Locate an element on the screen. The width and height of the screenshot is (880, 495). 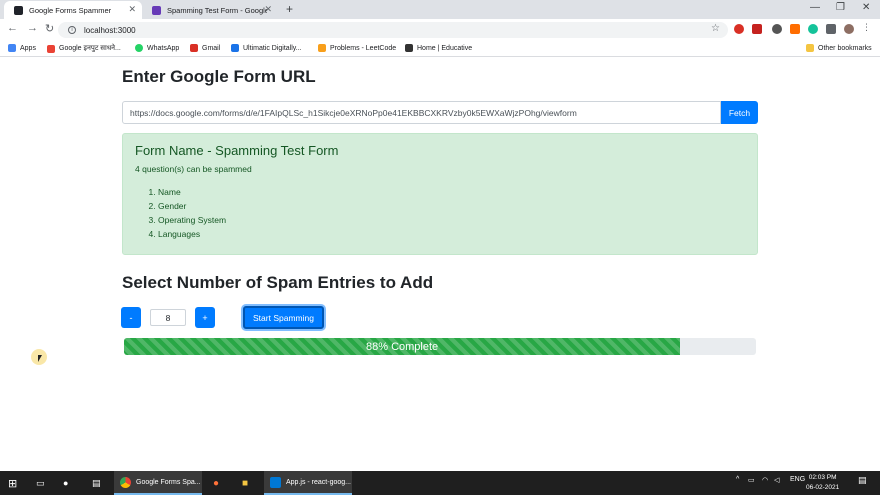
bookmark-leetcode: Problems - LeetCode is located at coordinates (357, 48).